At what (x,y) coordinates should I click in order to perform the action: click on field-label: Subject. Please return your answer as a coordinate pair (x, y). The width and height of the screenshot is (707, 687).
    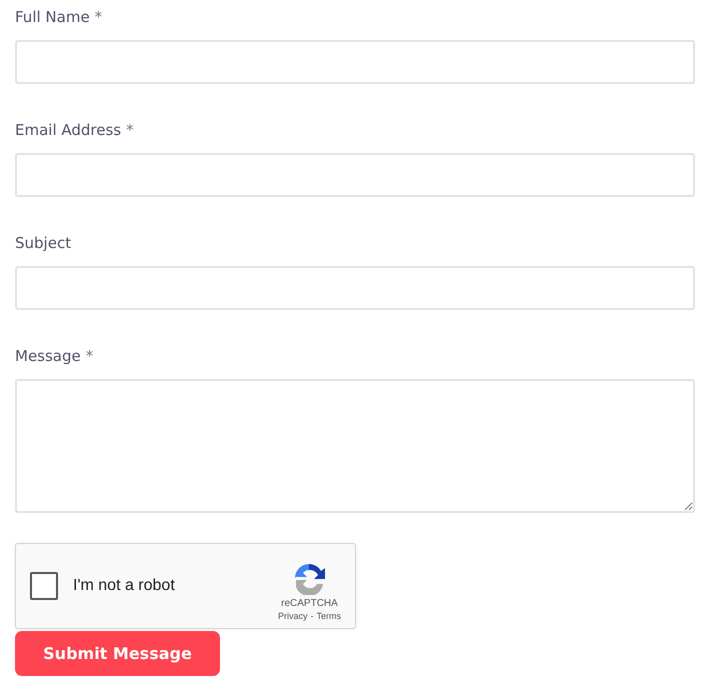
    Looking at the image, I should click on (43, 243).